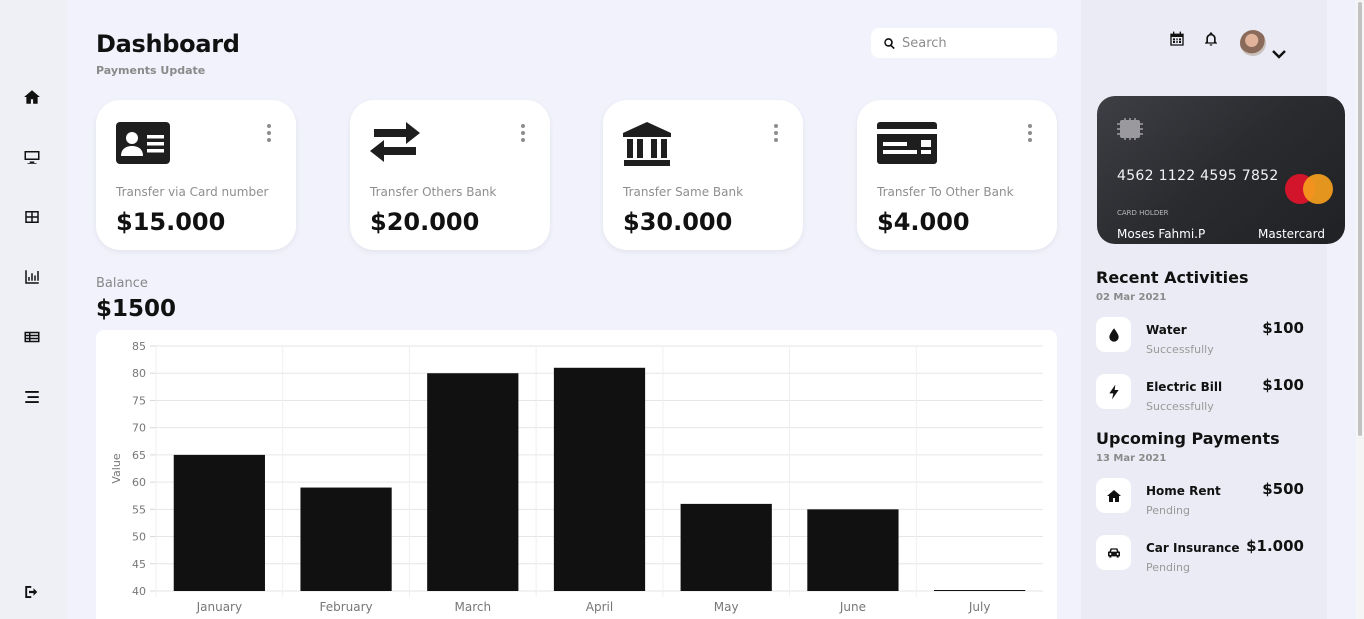 Image resolution: width=1364 pixels, height=619 pixels. What do you see at coordinates (171, 222) in the screenshot?
I see `card-amount: $15.000` at bounding box center [171, 222].